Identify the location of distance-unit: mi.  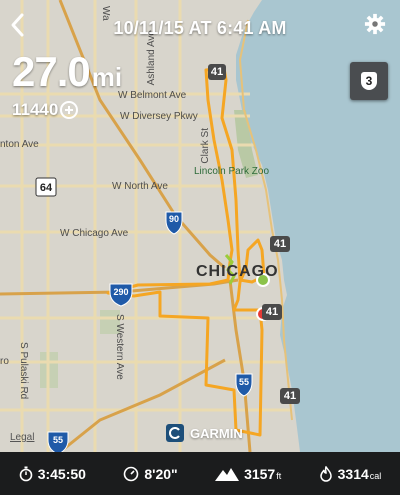
(107, 77).